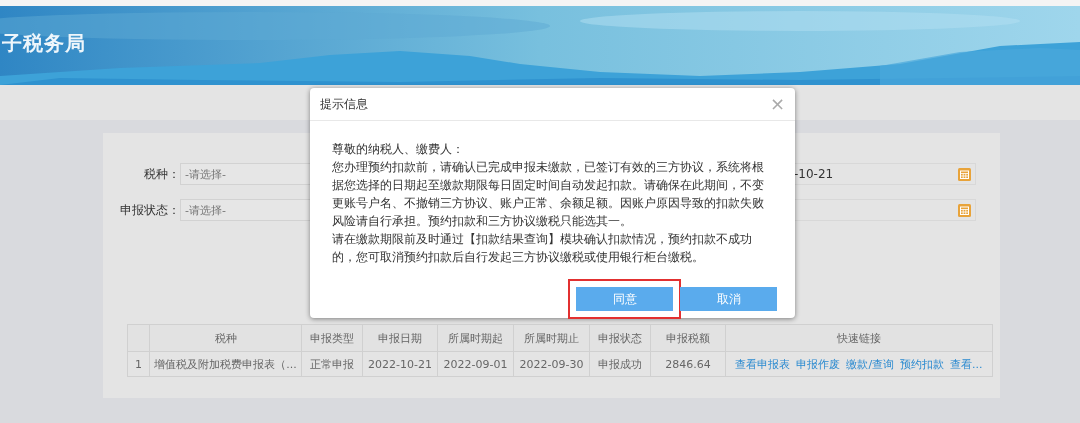 This screenshot has width=1080, height=423. Describe the element at coordinates (332, 338) in the screenshot. I see `column-header: 申报类型` at that location.